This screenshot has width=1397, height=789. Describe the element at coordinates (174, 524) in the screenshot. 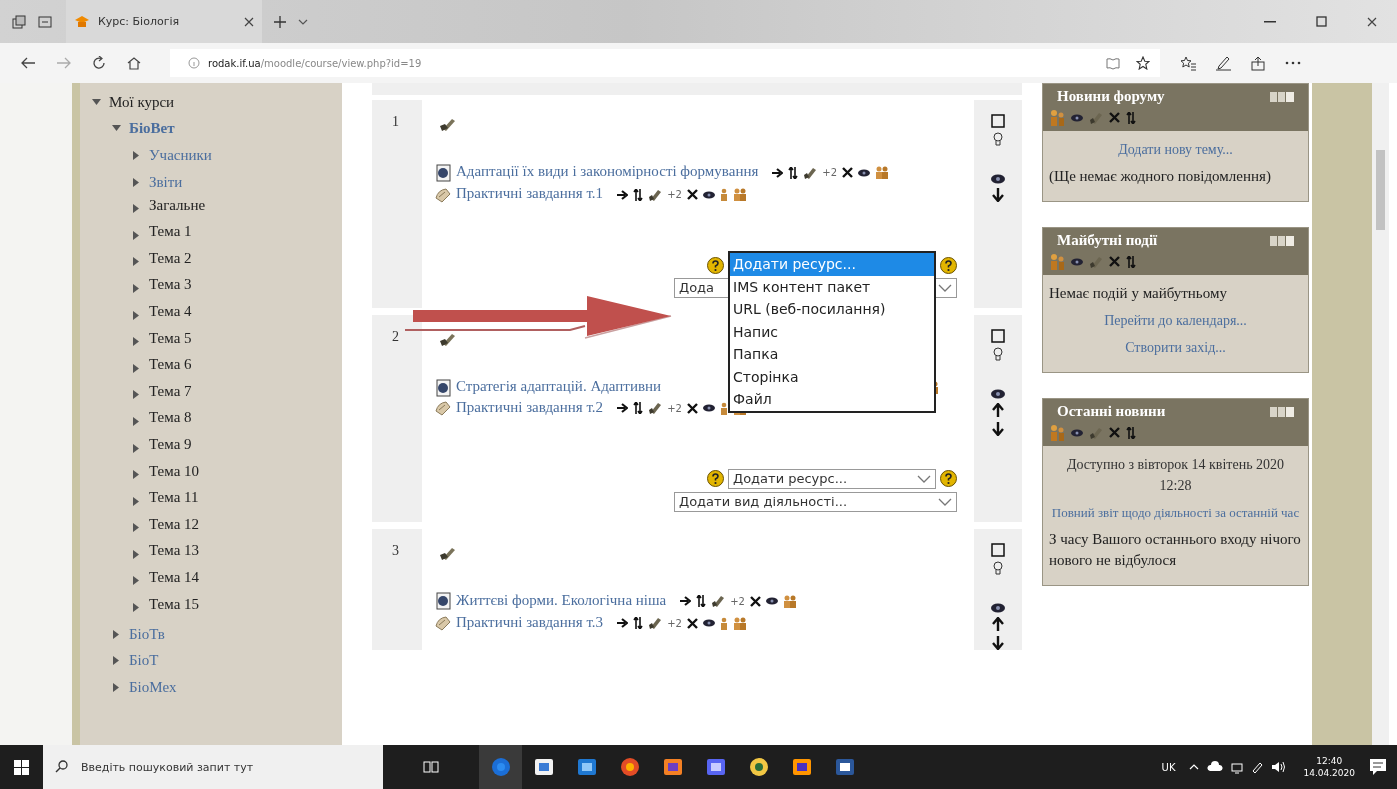

I see `tree-item: Тема 12` at that location.